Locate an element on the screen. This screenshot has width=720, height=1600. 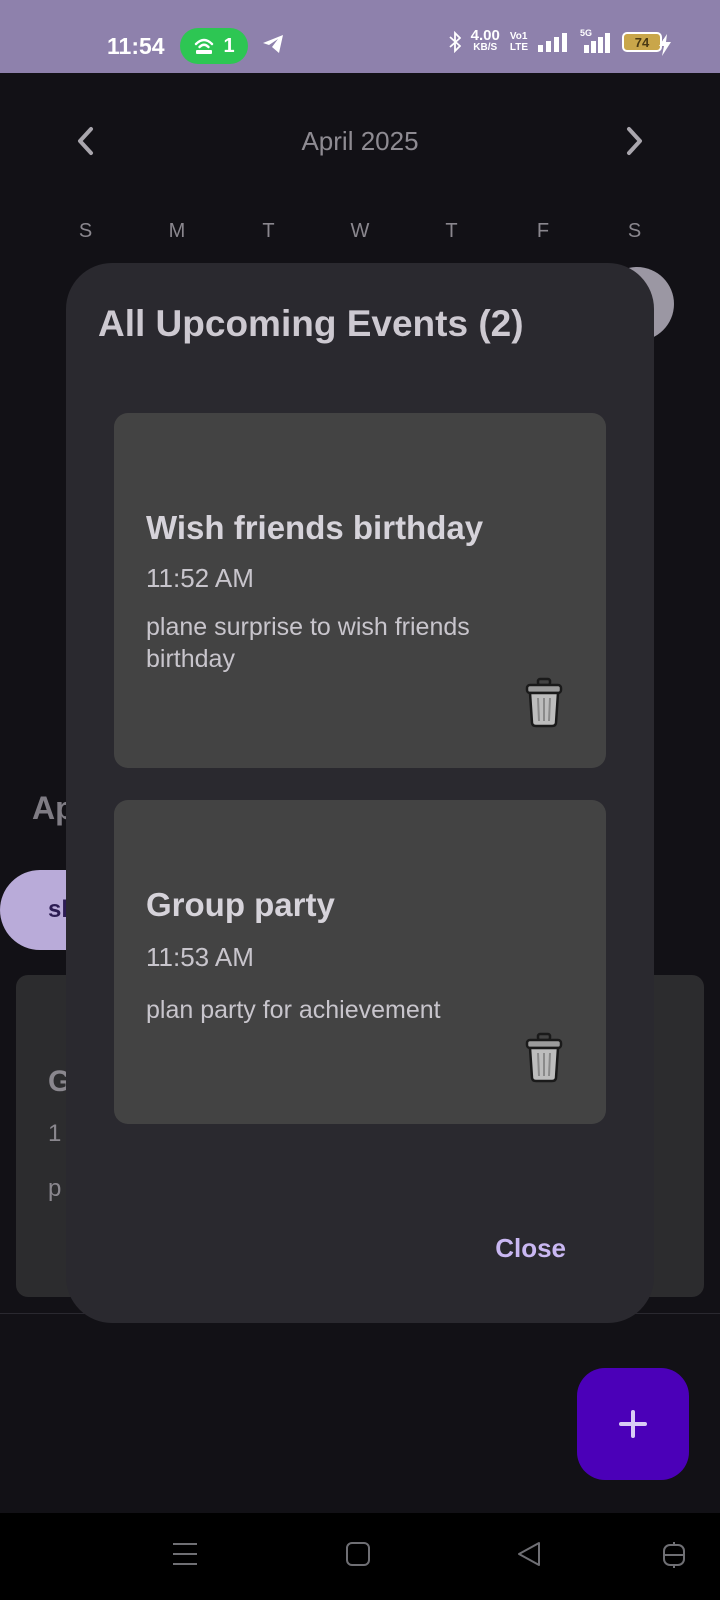
event-description: plane surprise to wish friends birthday is located at coordinates (308, 643).